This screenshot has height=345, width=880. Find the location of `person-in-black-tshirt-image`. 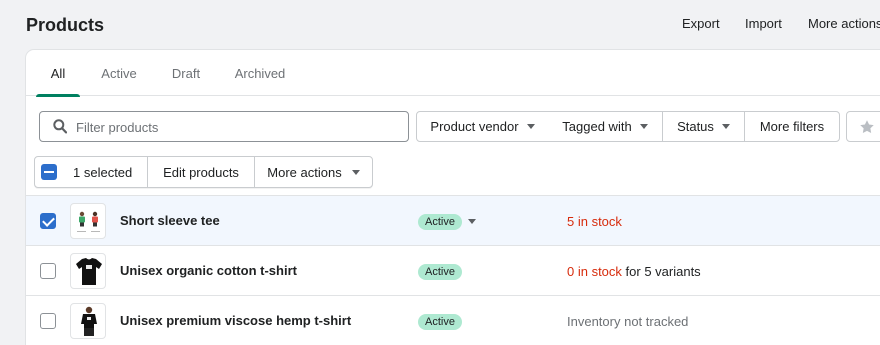

person-in-black-tshirt-image is located at coordinates (89, 321).